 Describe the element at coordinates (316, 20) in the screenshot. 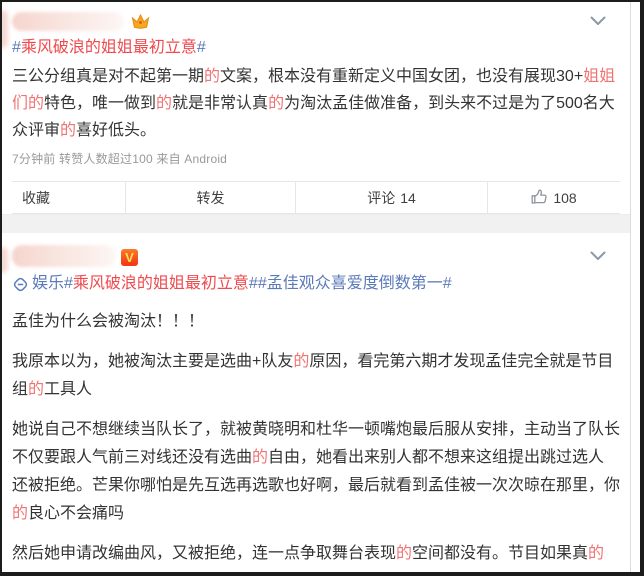

I see `post-1-header` at that location.